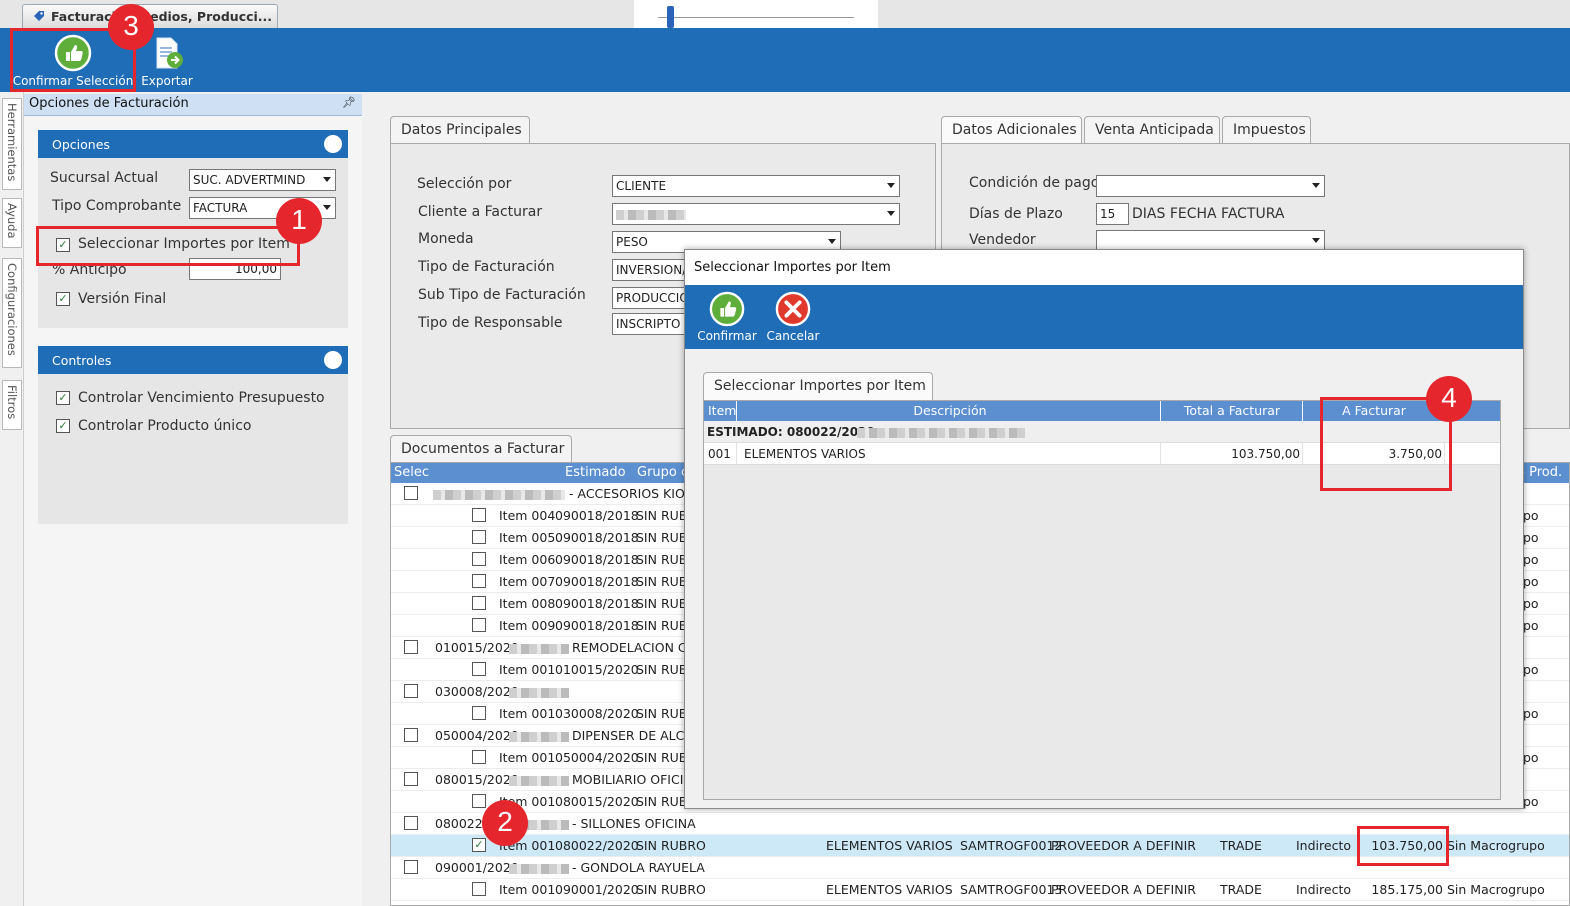  I want to click on tab-label: Documentos a Facturar, so click(483, 449).